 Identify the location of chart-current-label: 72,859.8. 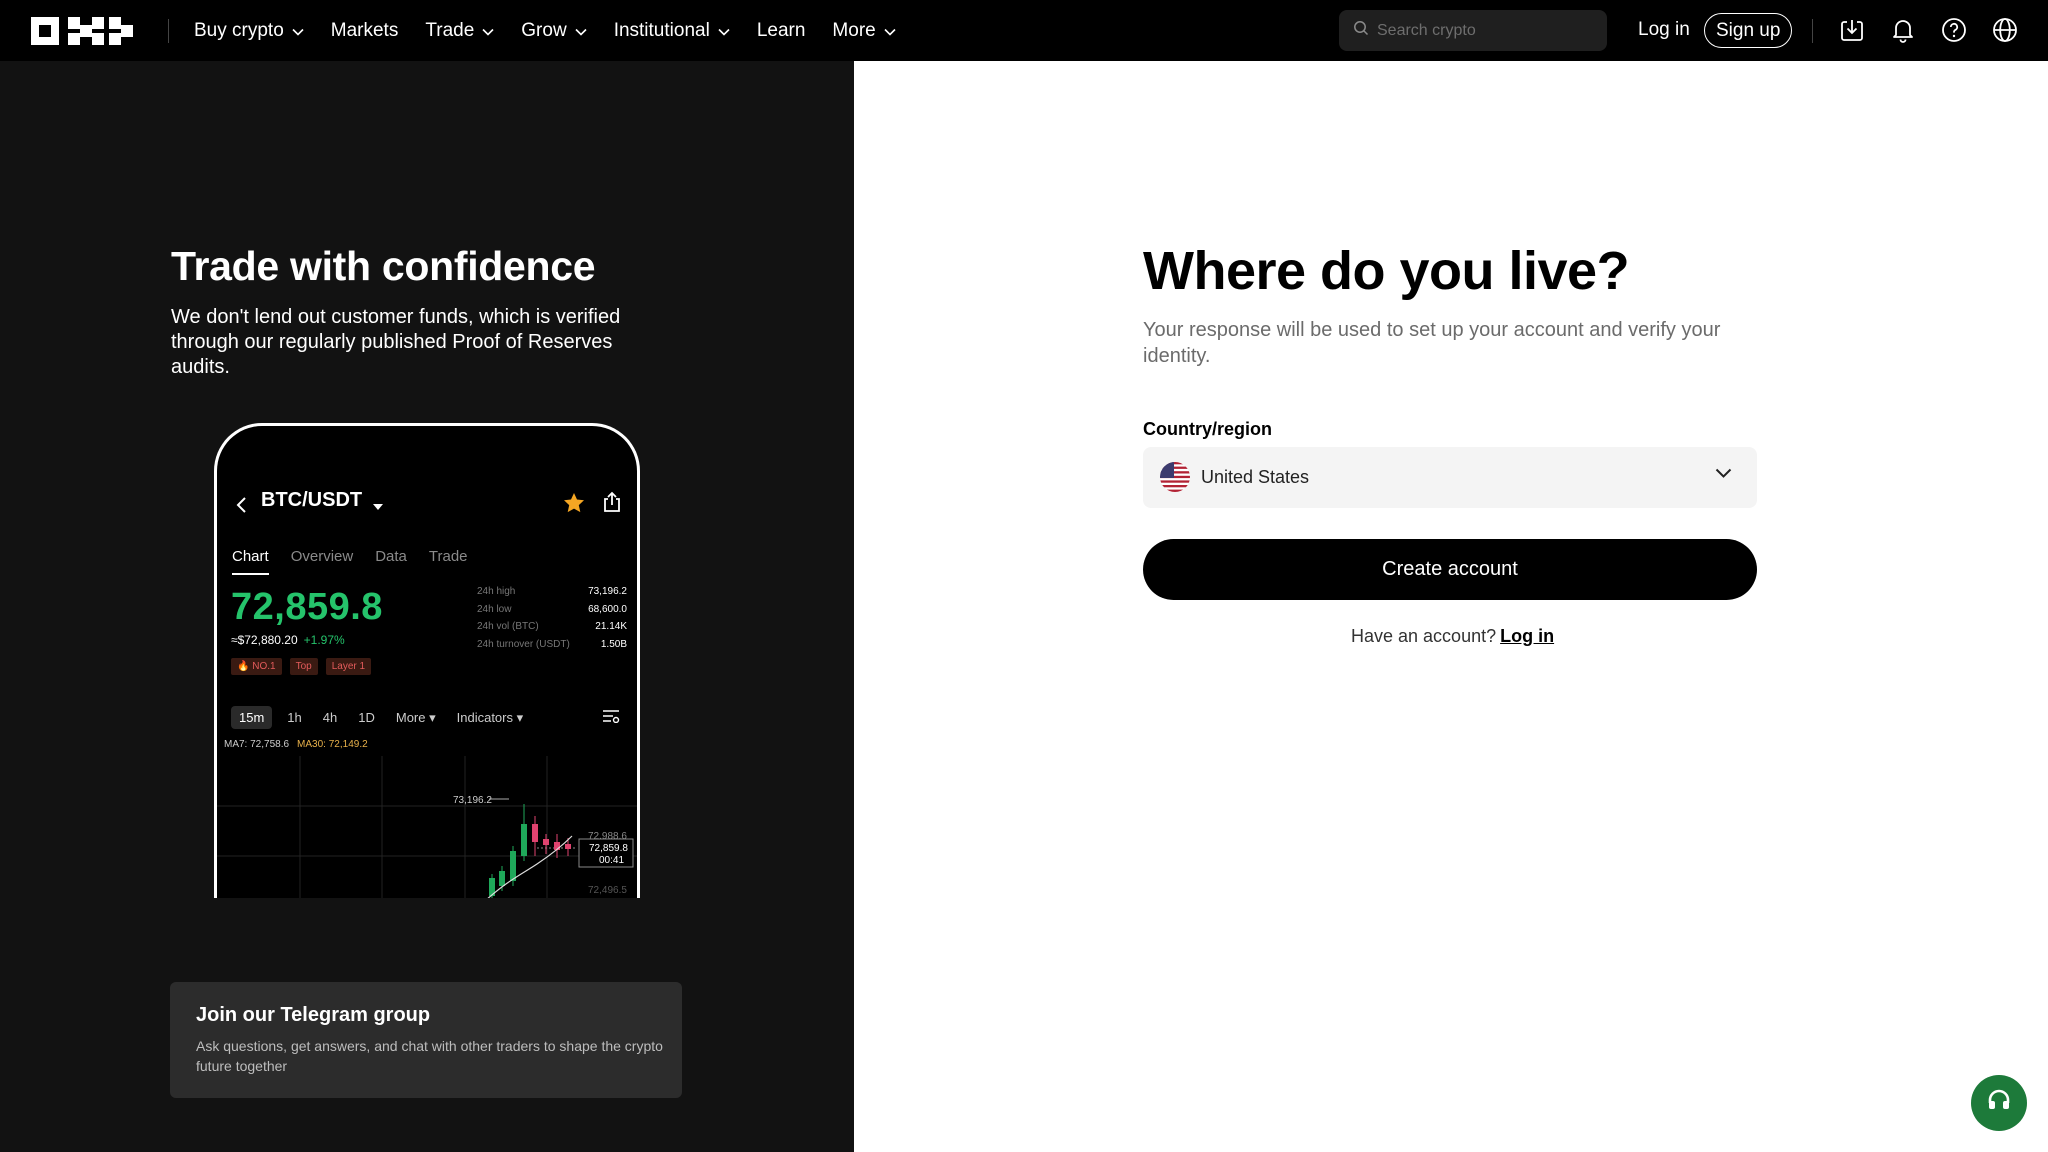
(608, 848).